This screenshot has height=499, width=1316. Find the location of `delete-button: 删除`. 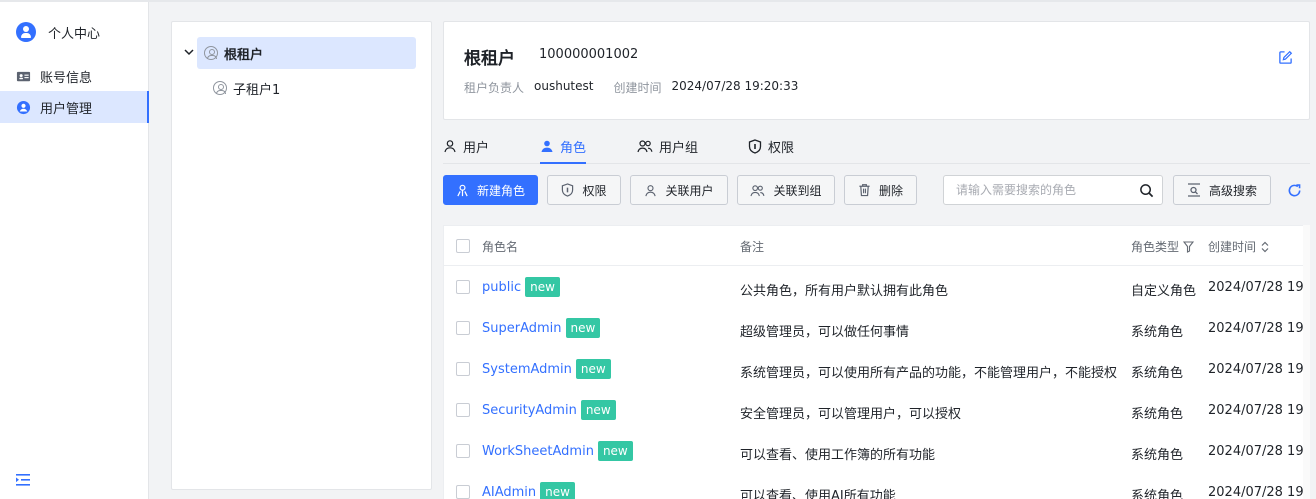

delete-button: 删除 is located at coordinates (880, 190).